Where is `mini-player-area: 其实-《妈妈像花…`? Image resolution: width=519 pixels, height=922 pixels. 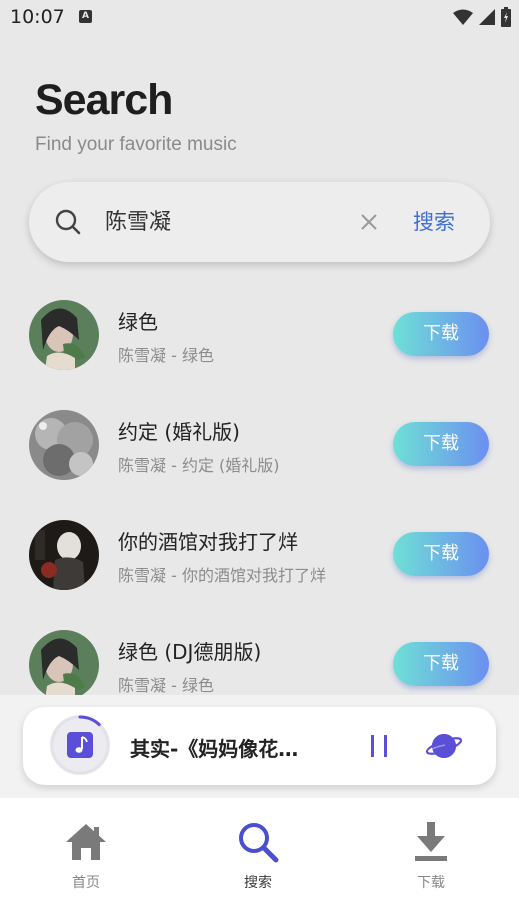
mini-player-area: 其实-《妈妈像花… is located at coordinates (259, 746).